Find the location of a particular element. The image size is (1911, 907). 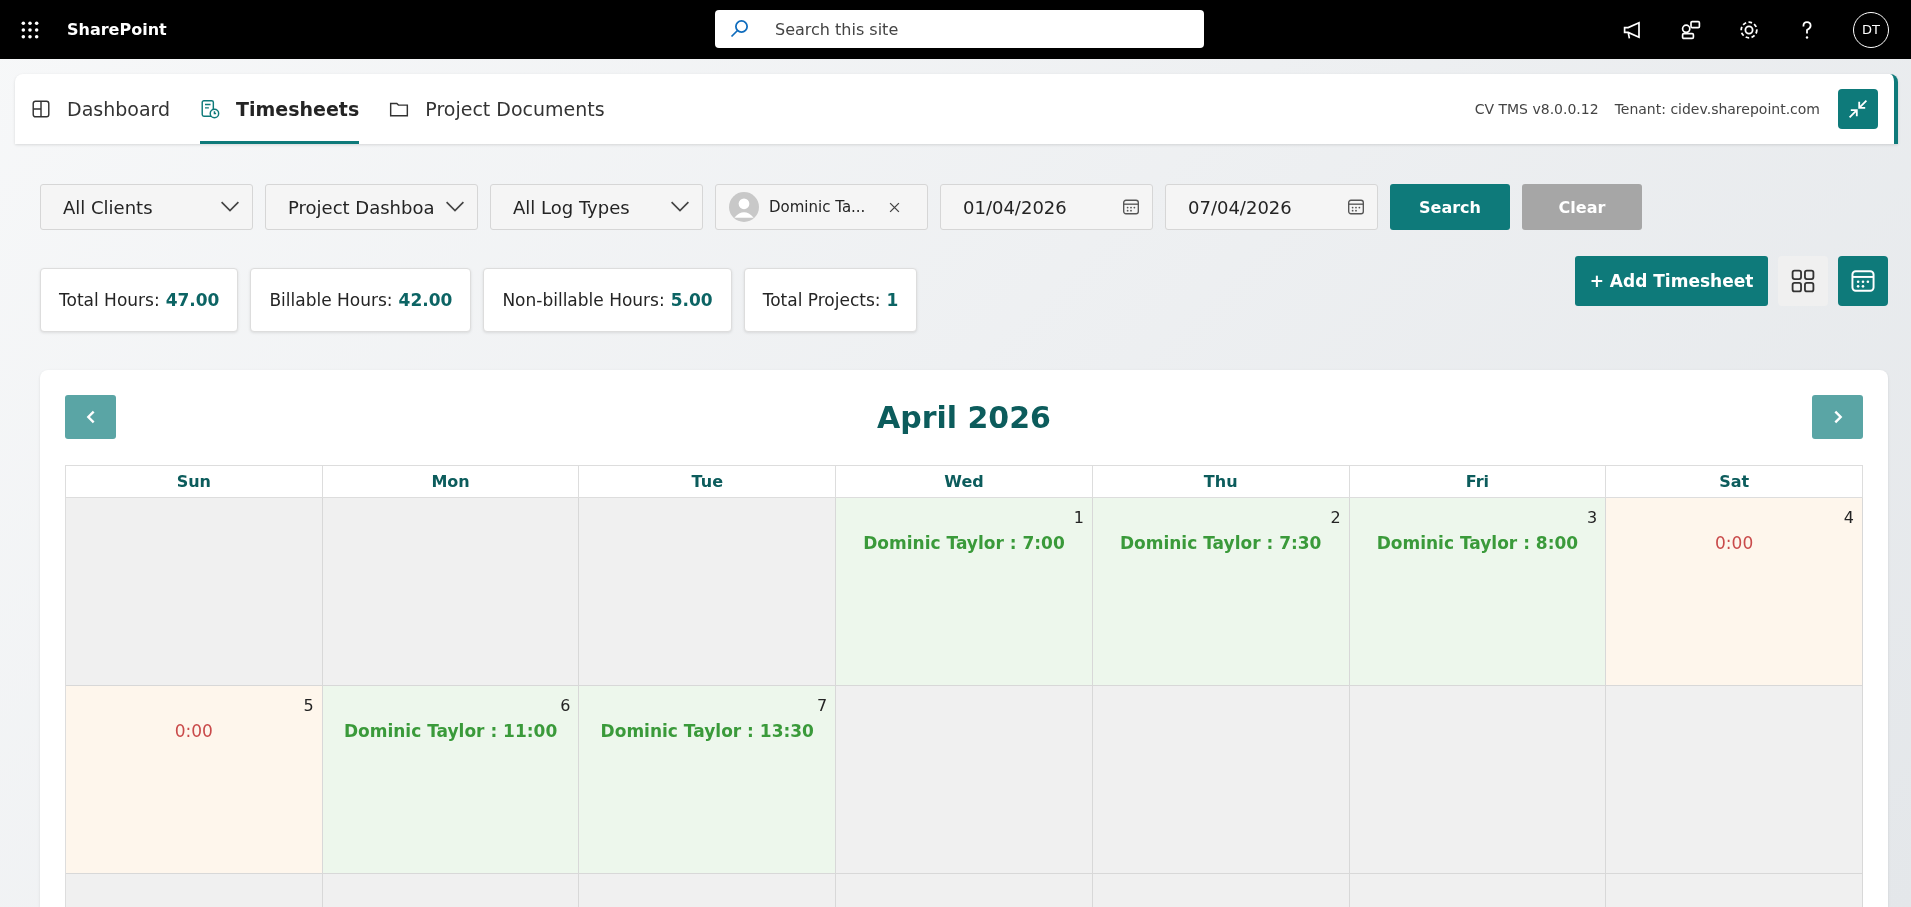

stat-card: Non-billable Hours: 5.00 is located at coordinates (607, 300).